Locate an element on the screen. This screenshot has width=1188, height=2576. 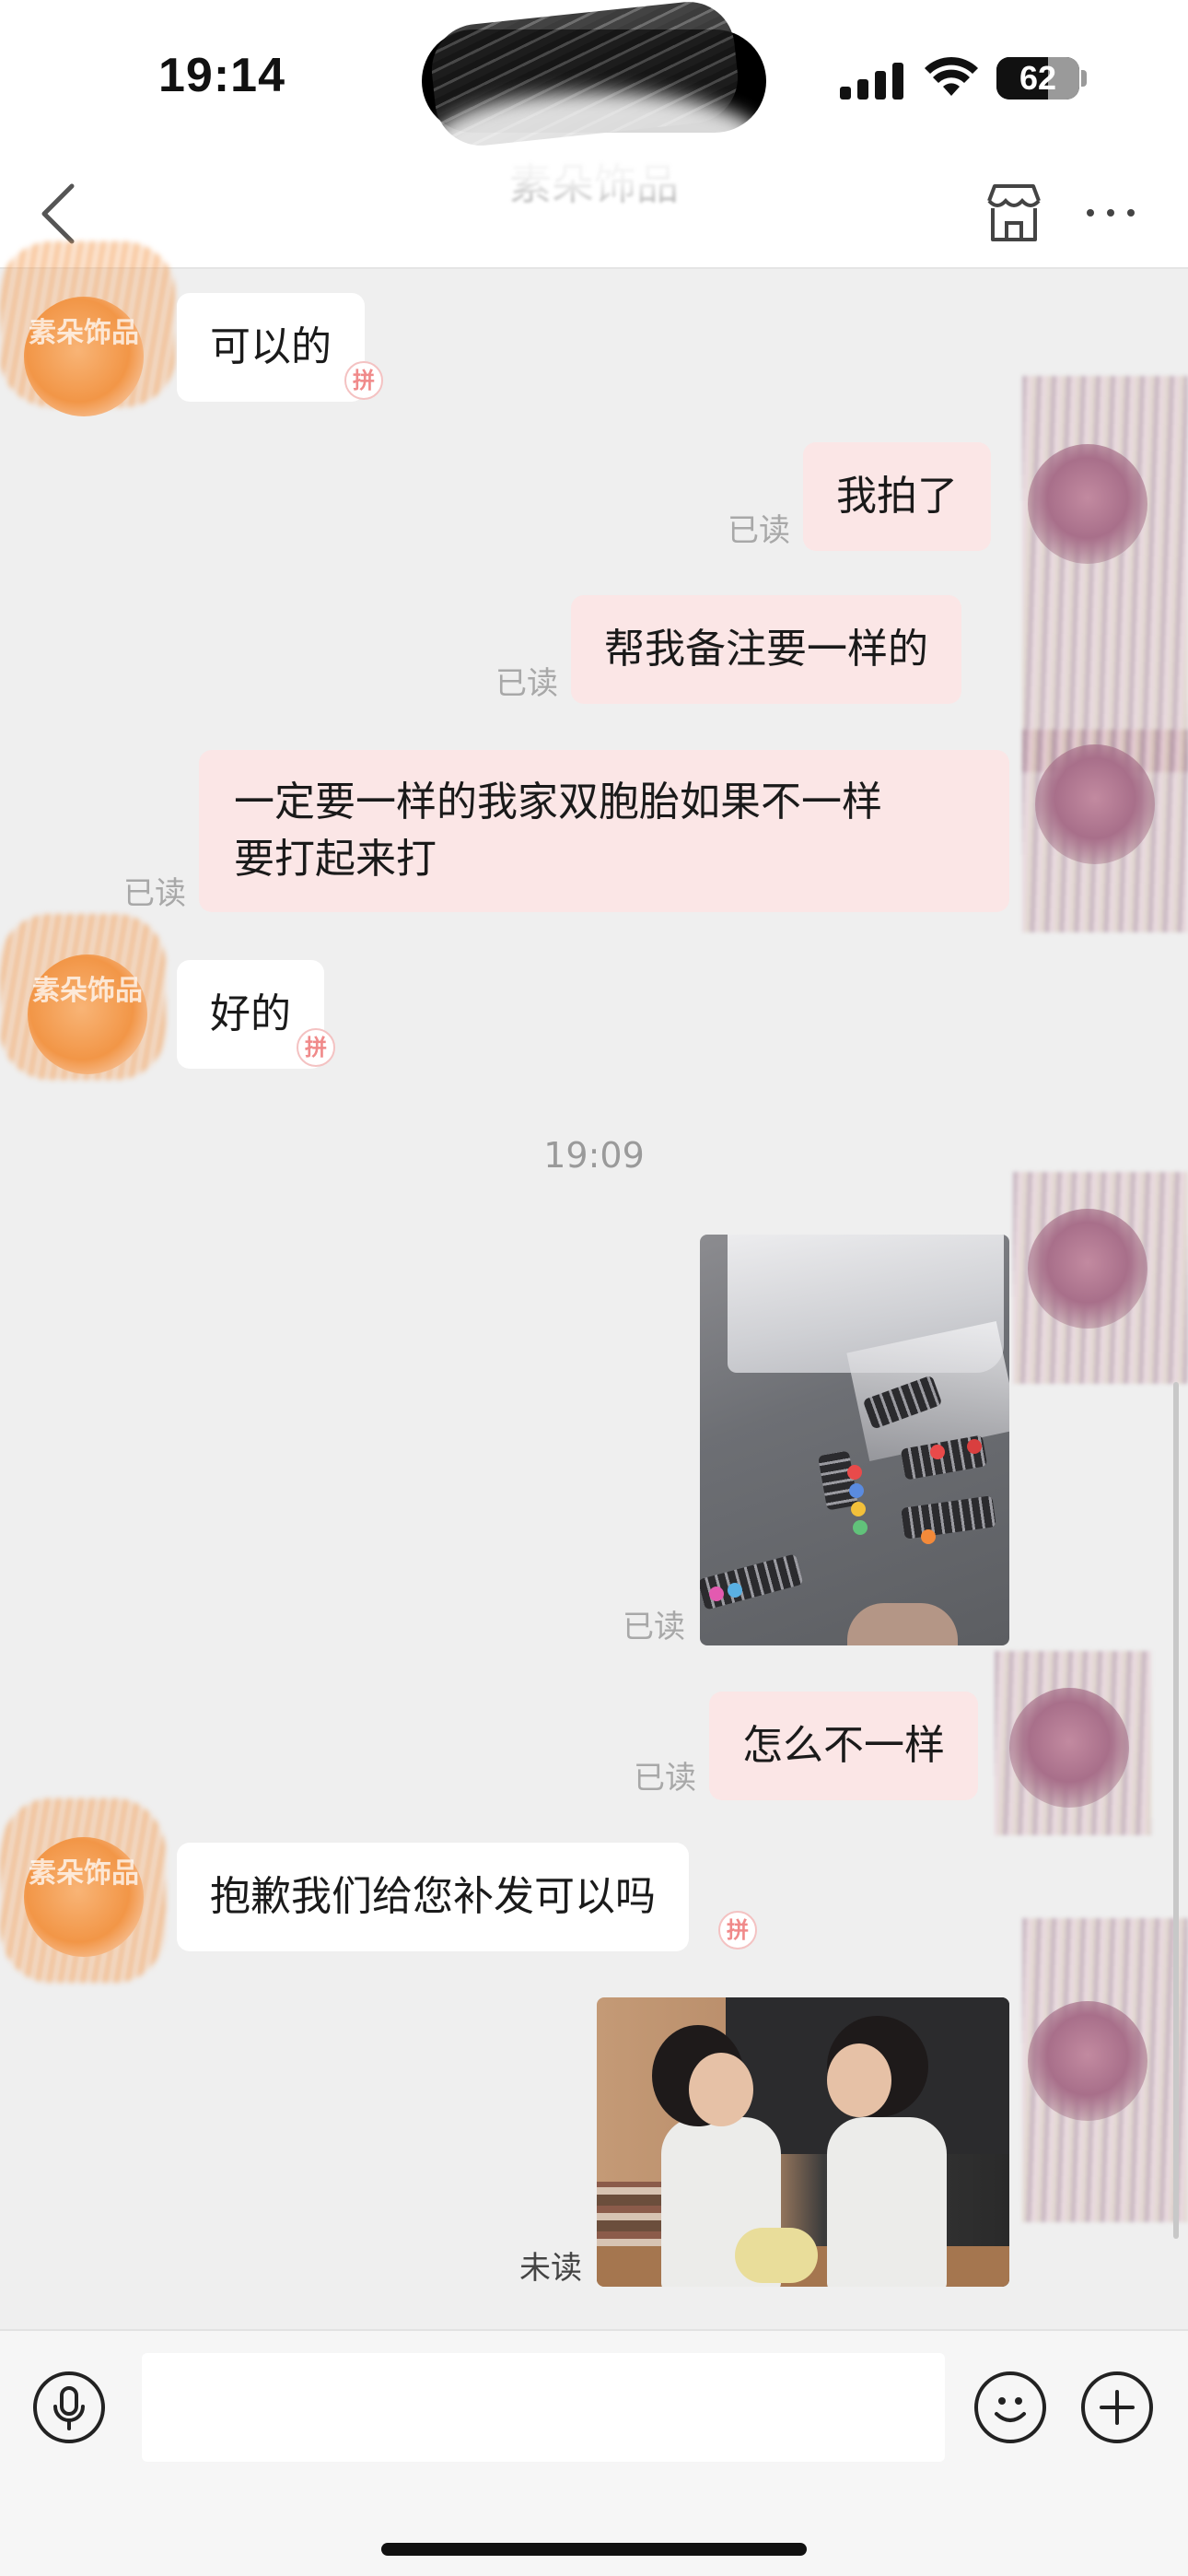
redaction-smudge is located at coordinates (598, 142).